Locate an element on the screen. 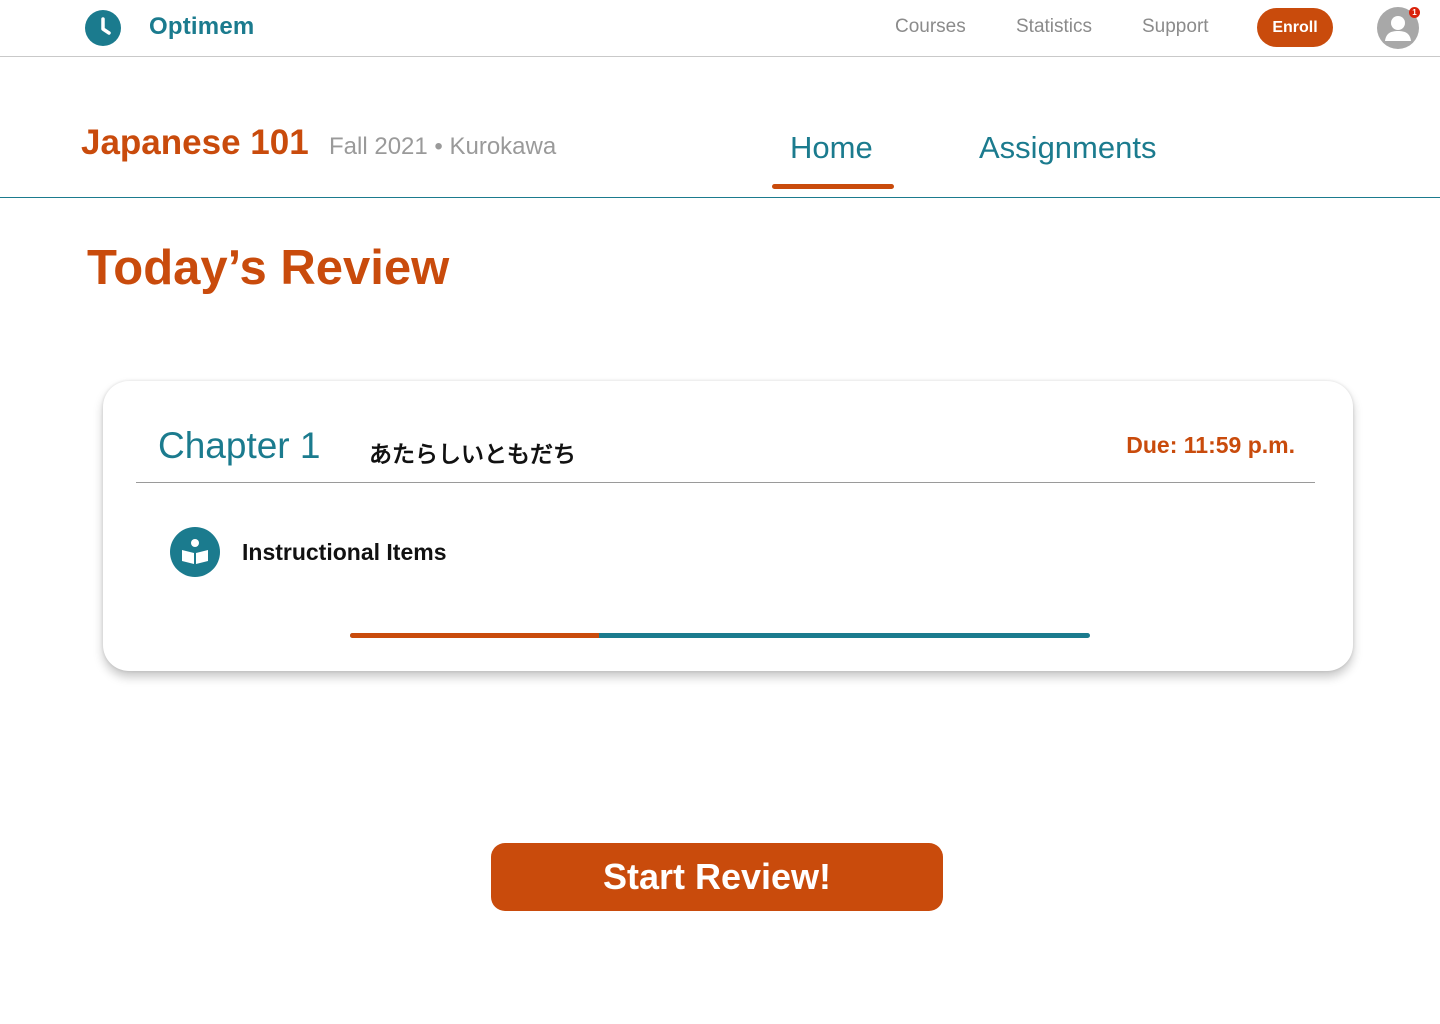 This screenshot has height=1024, width=1440. tab-home: Home is located at coordinates (831, 148).